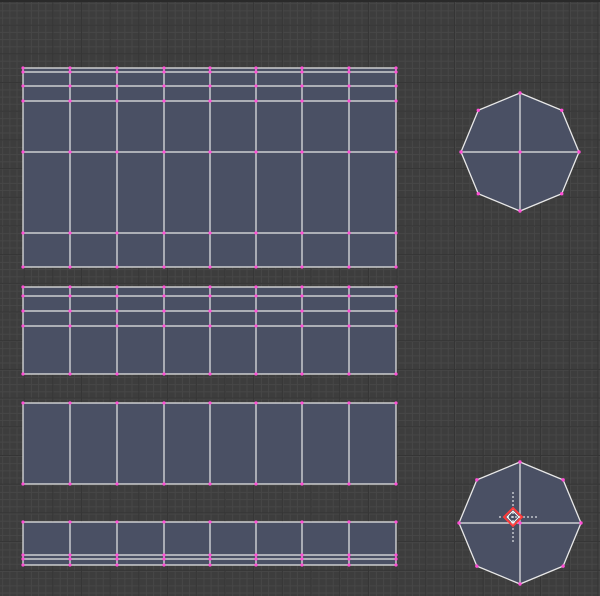  I want to click on uv-island-bottom-strip, so click(209, 543).